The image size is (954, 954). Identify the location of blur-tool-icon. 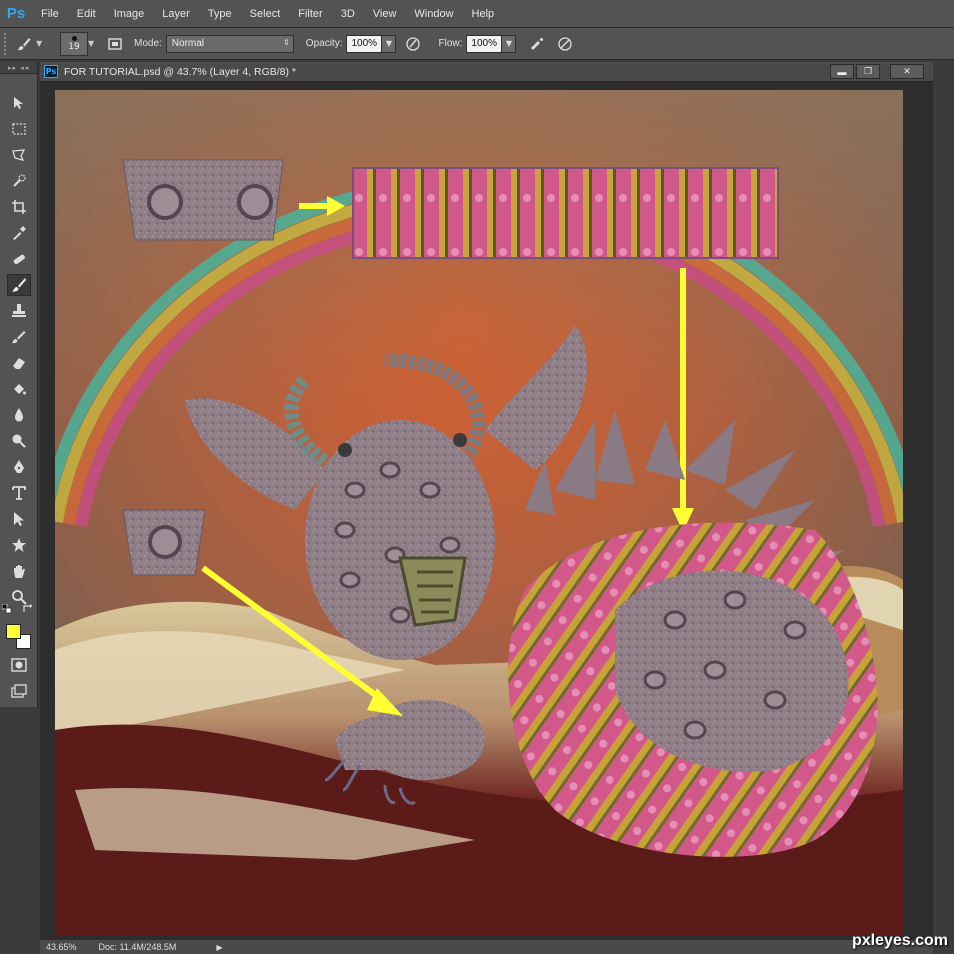
(19, 415).